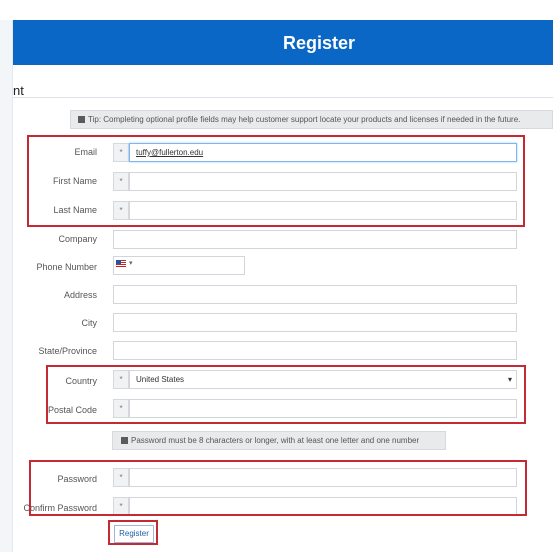 The height and width of the screenshot is (552, 553). What do you see at coordinates (66, 267) in the screenshot?
I see `phone-label: Phone Number` at bounding box center [66, 267].